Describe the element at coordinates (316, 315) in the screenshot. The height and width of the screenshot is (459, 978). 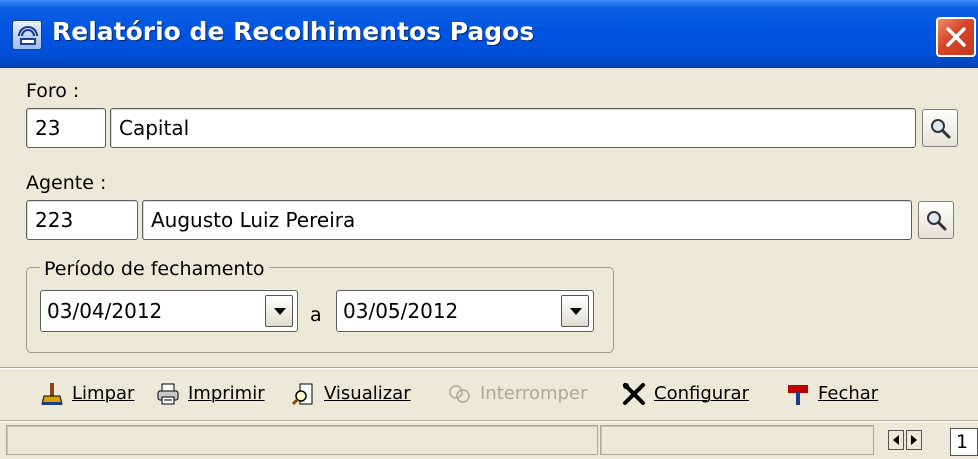
I see `periodo-separator: a` at that location.